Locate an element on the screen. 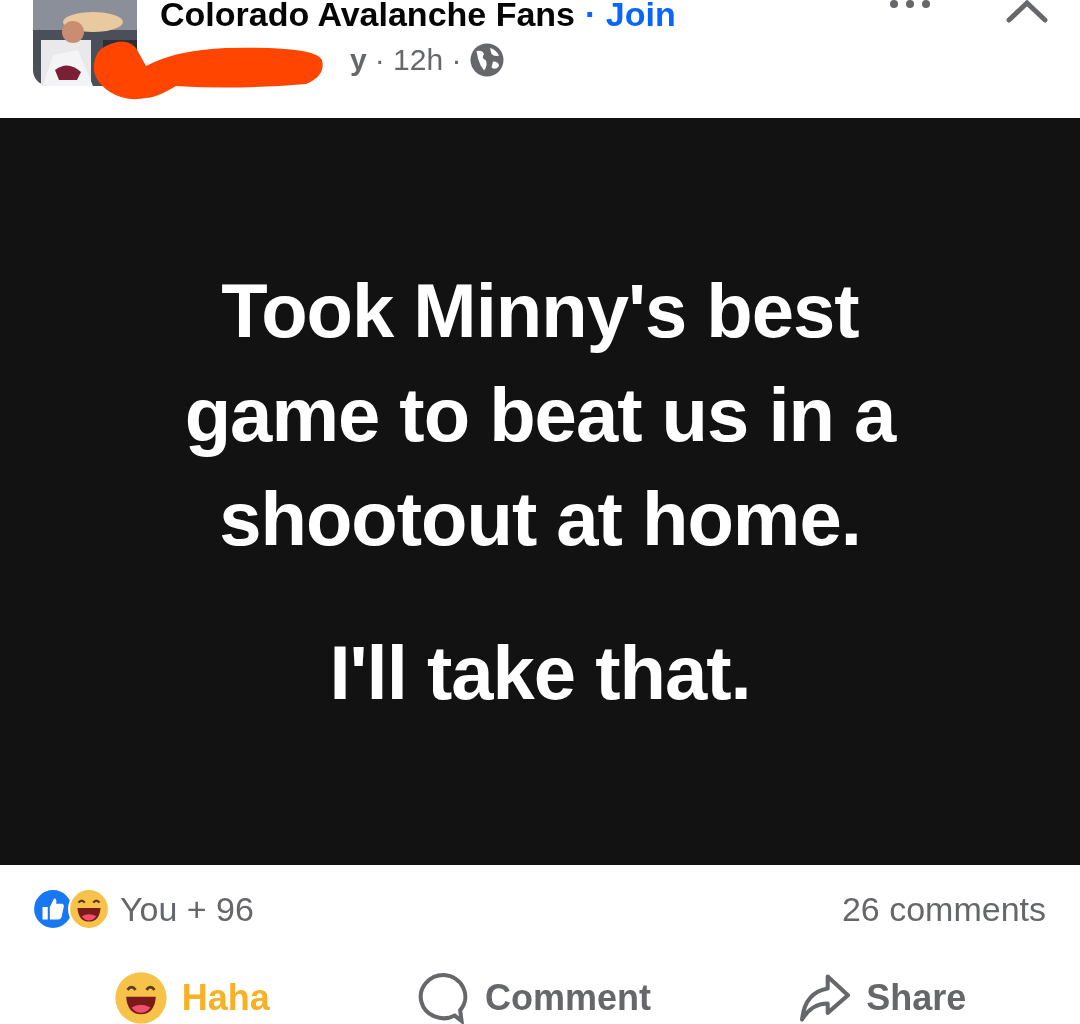 This screenshot has width=1080, height=1024. comment-button: Comment is located at coordinates (533, 995).